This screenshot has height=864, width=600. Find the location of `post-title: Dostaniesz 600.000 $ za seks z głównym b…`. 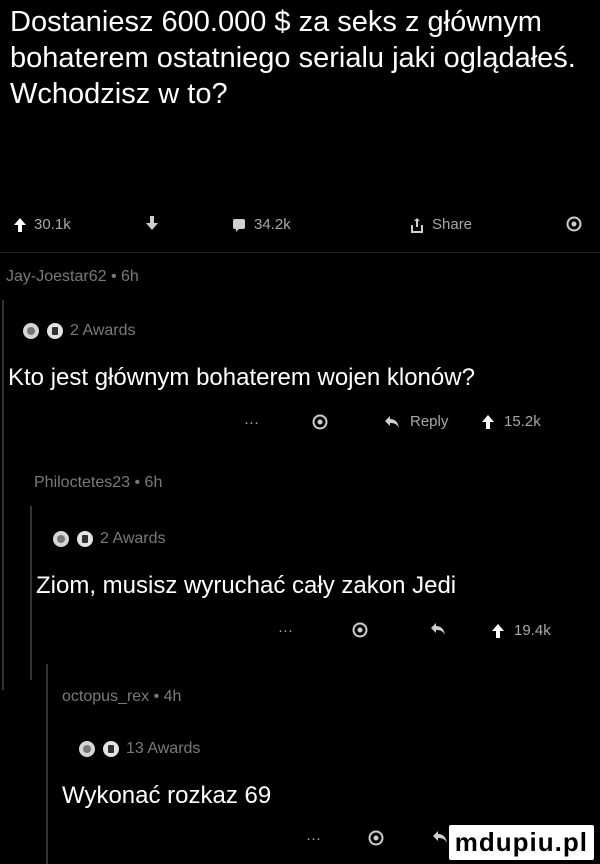

post-title: Dostaniesz 600.000 $ za seks z głównym b… is located at coordinates (293, 58).